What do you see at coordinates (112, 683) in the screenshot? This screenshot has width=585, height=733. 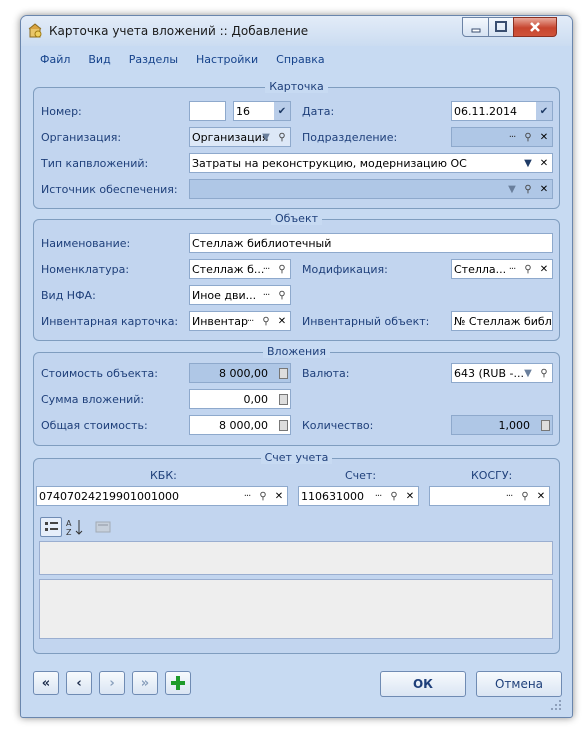 I see `next-record-button: ›` at bounding box center [112, 683].